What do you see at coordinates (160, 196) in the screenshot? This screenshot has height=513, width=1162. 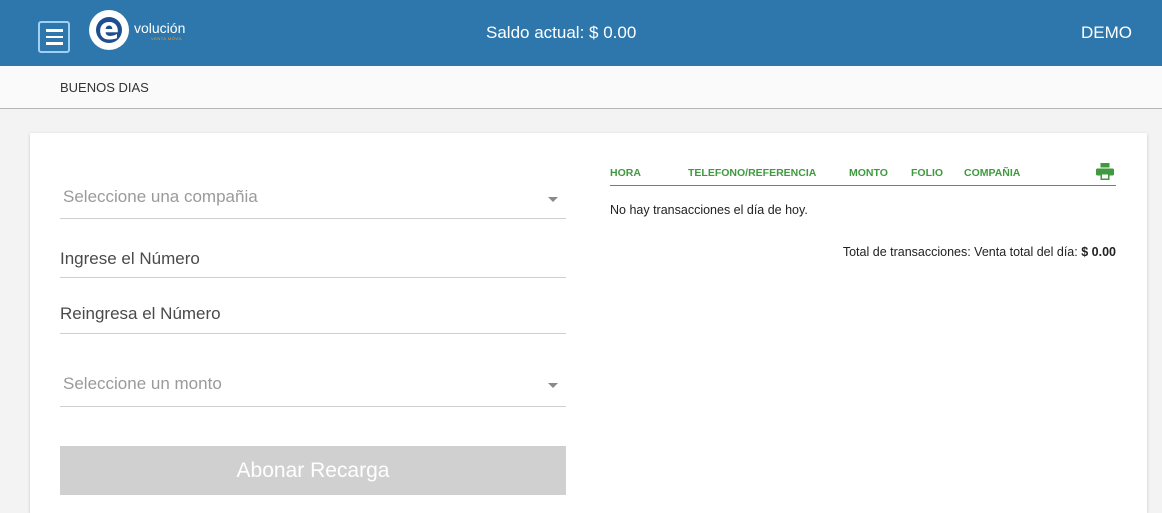 I see `company-select-value: Seleccione una compañia` at bounding box center [160, 196].